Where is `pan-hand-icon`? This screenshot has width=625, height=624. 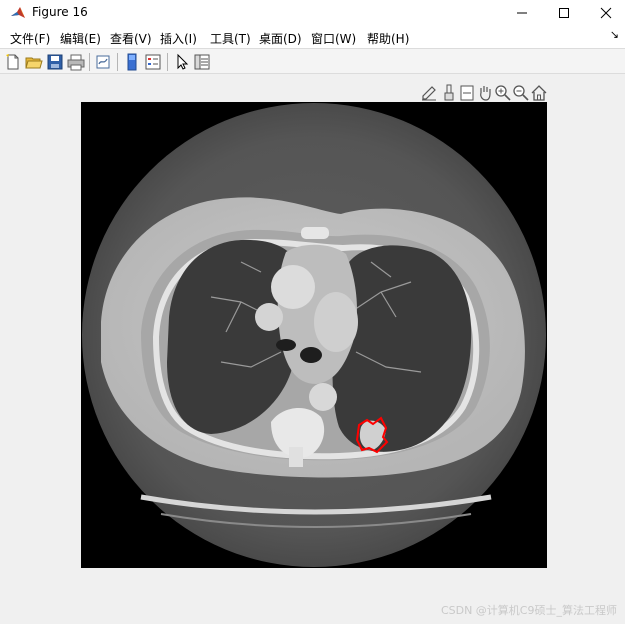
pan-hand-icon is located at coordinates (485, 93).